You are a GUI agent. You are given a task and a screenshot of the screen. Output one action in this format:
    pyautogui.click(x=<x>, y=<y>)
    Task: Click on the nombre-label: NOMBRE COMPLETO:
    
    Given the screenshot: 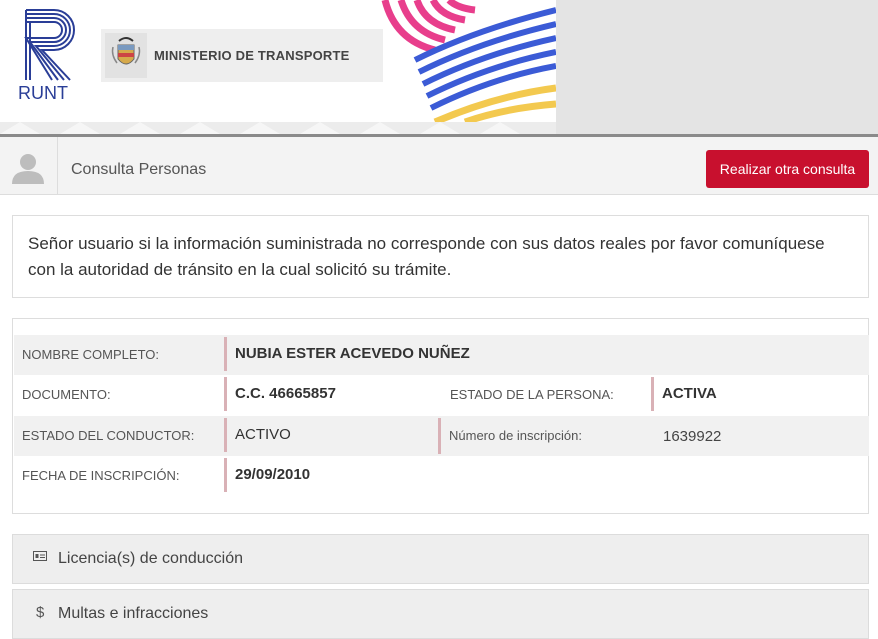 What is the action you would take?
    pyautogui.click(x=91, y=354)
    